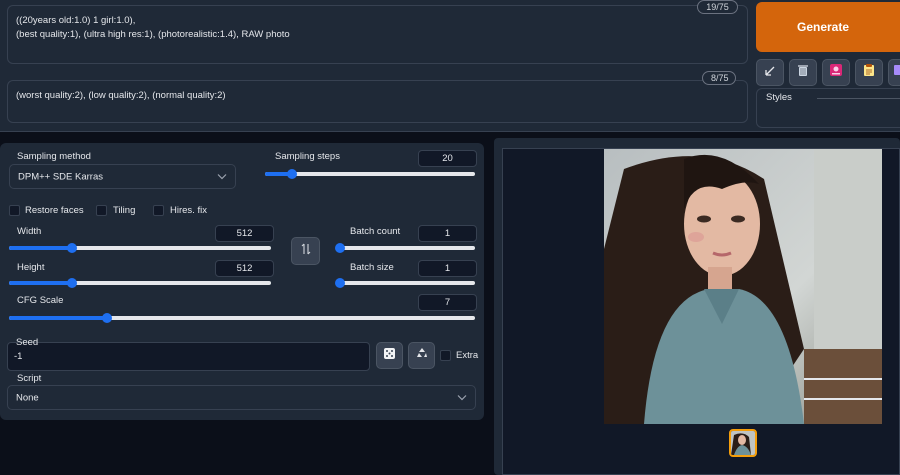  Describe the element at coordinates (101, 210) in the screenshot. I see `tiling-checkbox` at that location.